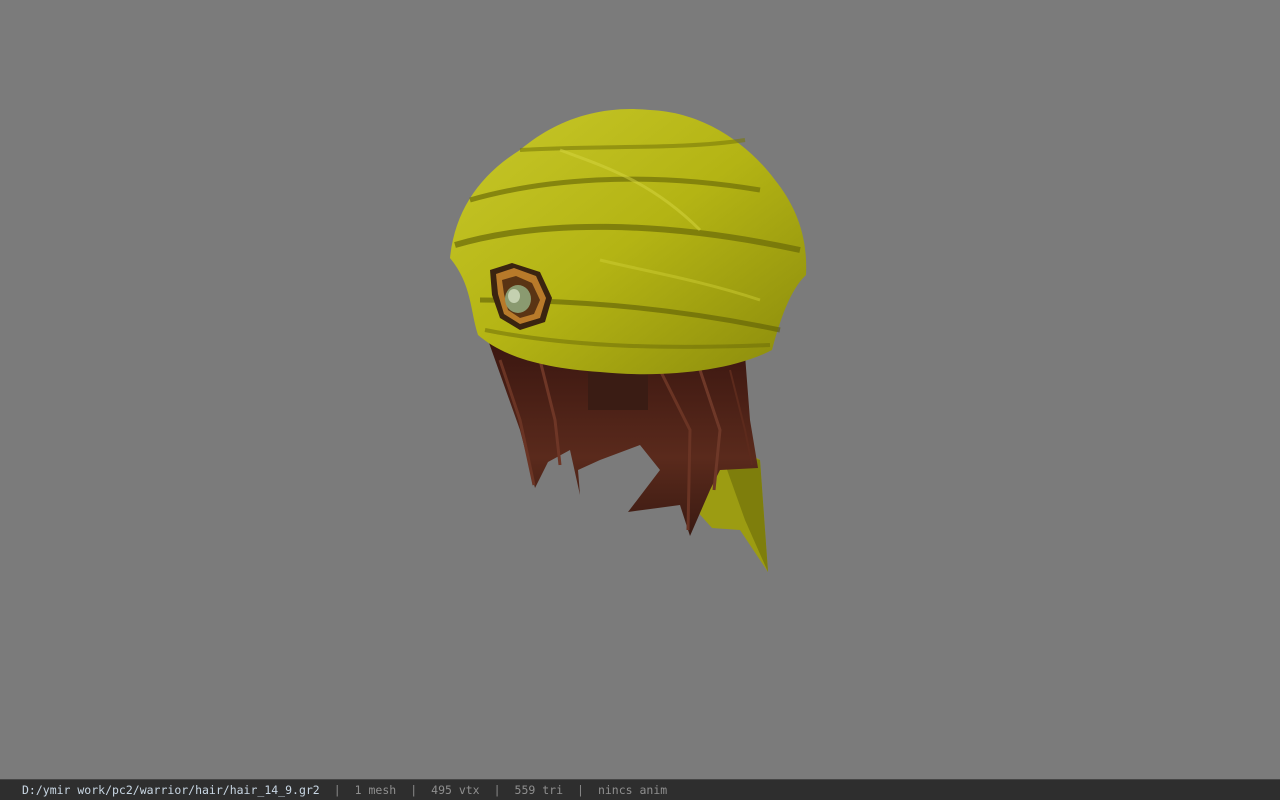 This screenshot has width=1280, height=800. What do you see at coordinates (455, 790) in the screenshot?
I see `vertex-count: 495 vtx` at bounding box center [455, 790].